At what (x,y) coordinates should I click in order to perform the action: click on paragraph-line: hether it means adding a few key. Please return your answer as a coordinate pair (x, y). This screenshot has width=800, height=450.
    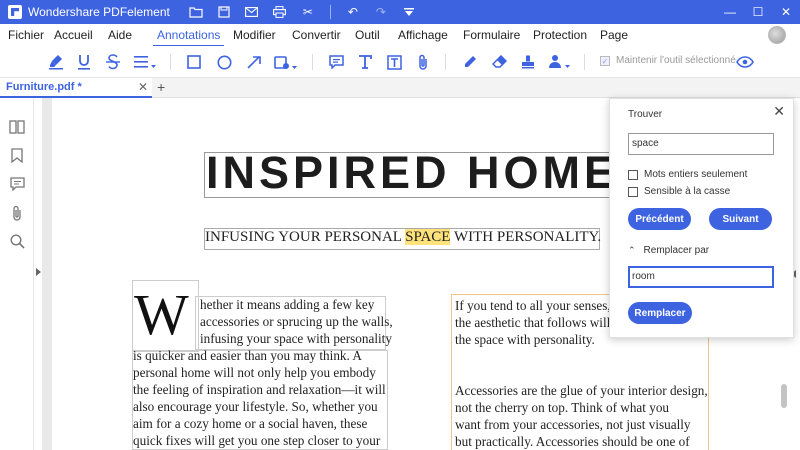
    Looking at the image, I should click on (287, 304).